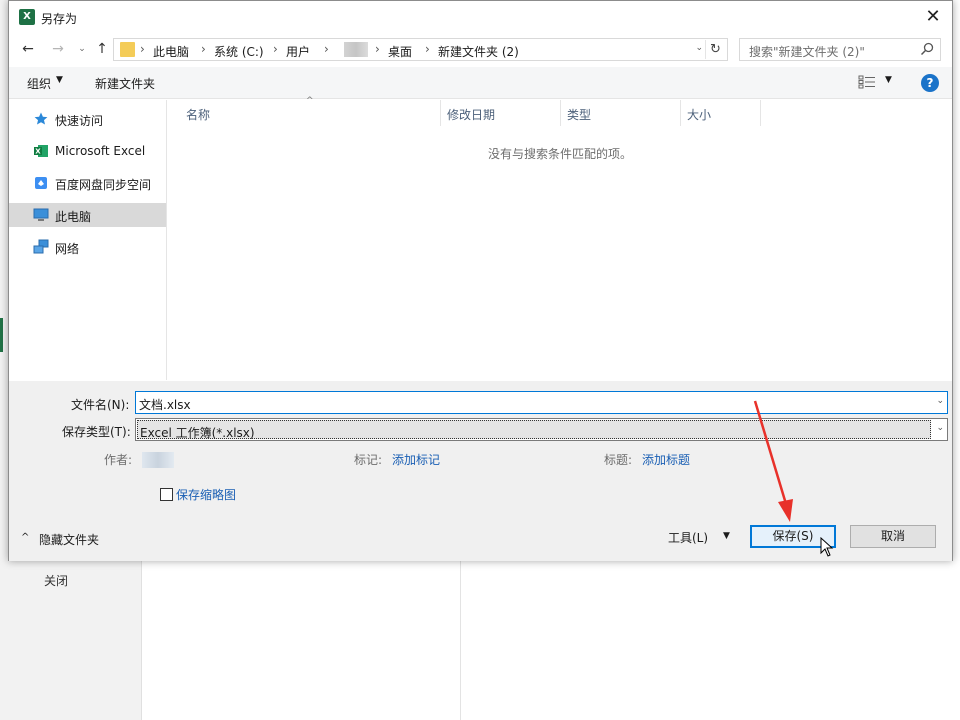 Image resolution: width=960 pixels, height=720 pixels. I want to click on excel-app-icon: X, so click(27, 17).